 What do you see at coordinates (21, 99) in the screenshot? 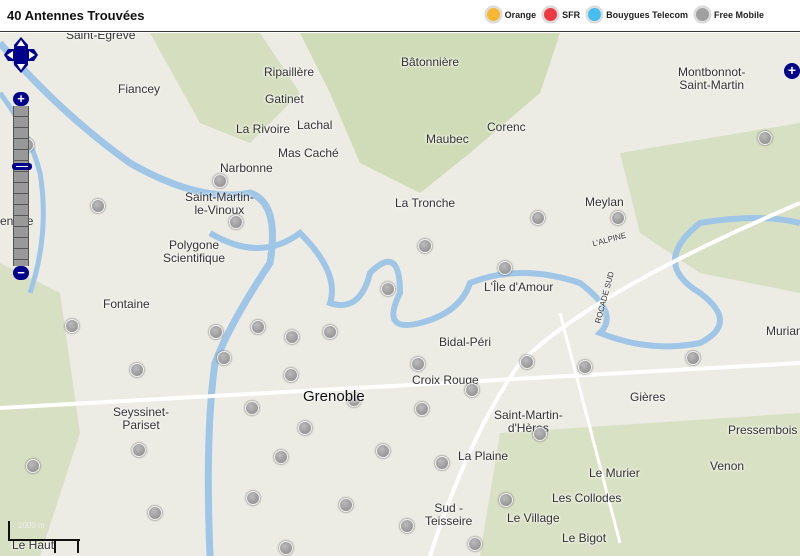
I see `zoom-in-button: +` at bounding box center [21, 99].